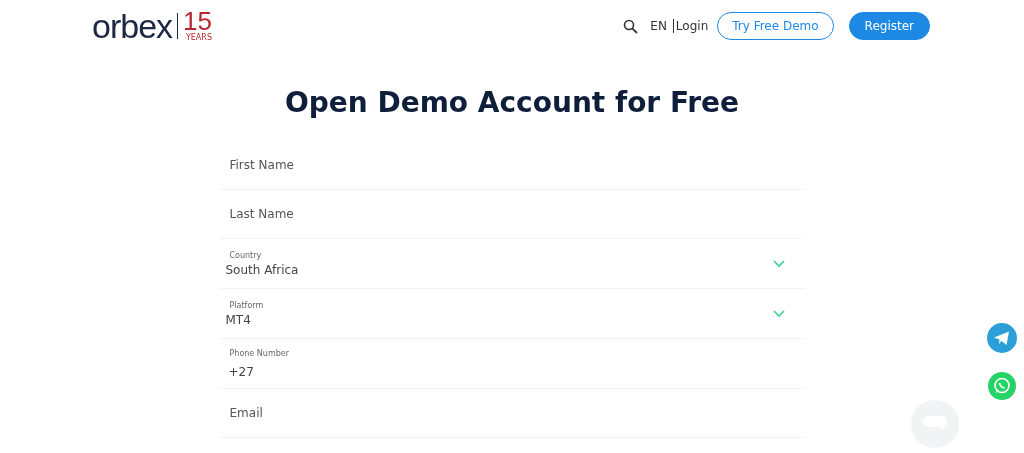 Image resolution: width=1024 pixels, height=453 pixels. Describe the element at coordinates (512, 413) in the screenshot. I see `input-field: Email` at that location.